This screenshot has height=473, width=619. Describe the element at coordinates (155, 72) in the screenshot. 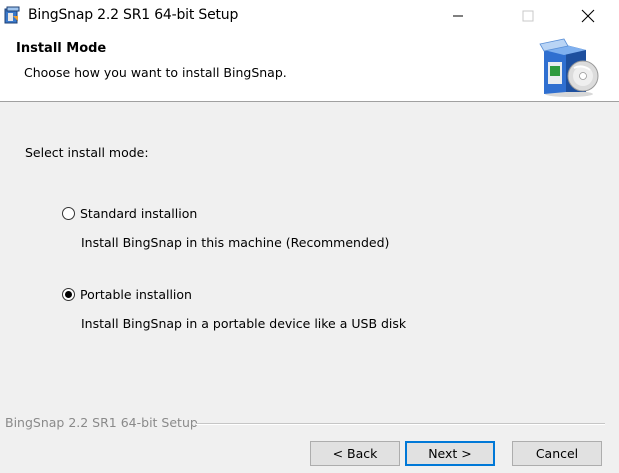

I see `page-subtitle: Choose how you want to install BingSnap.` at that location.